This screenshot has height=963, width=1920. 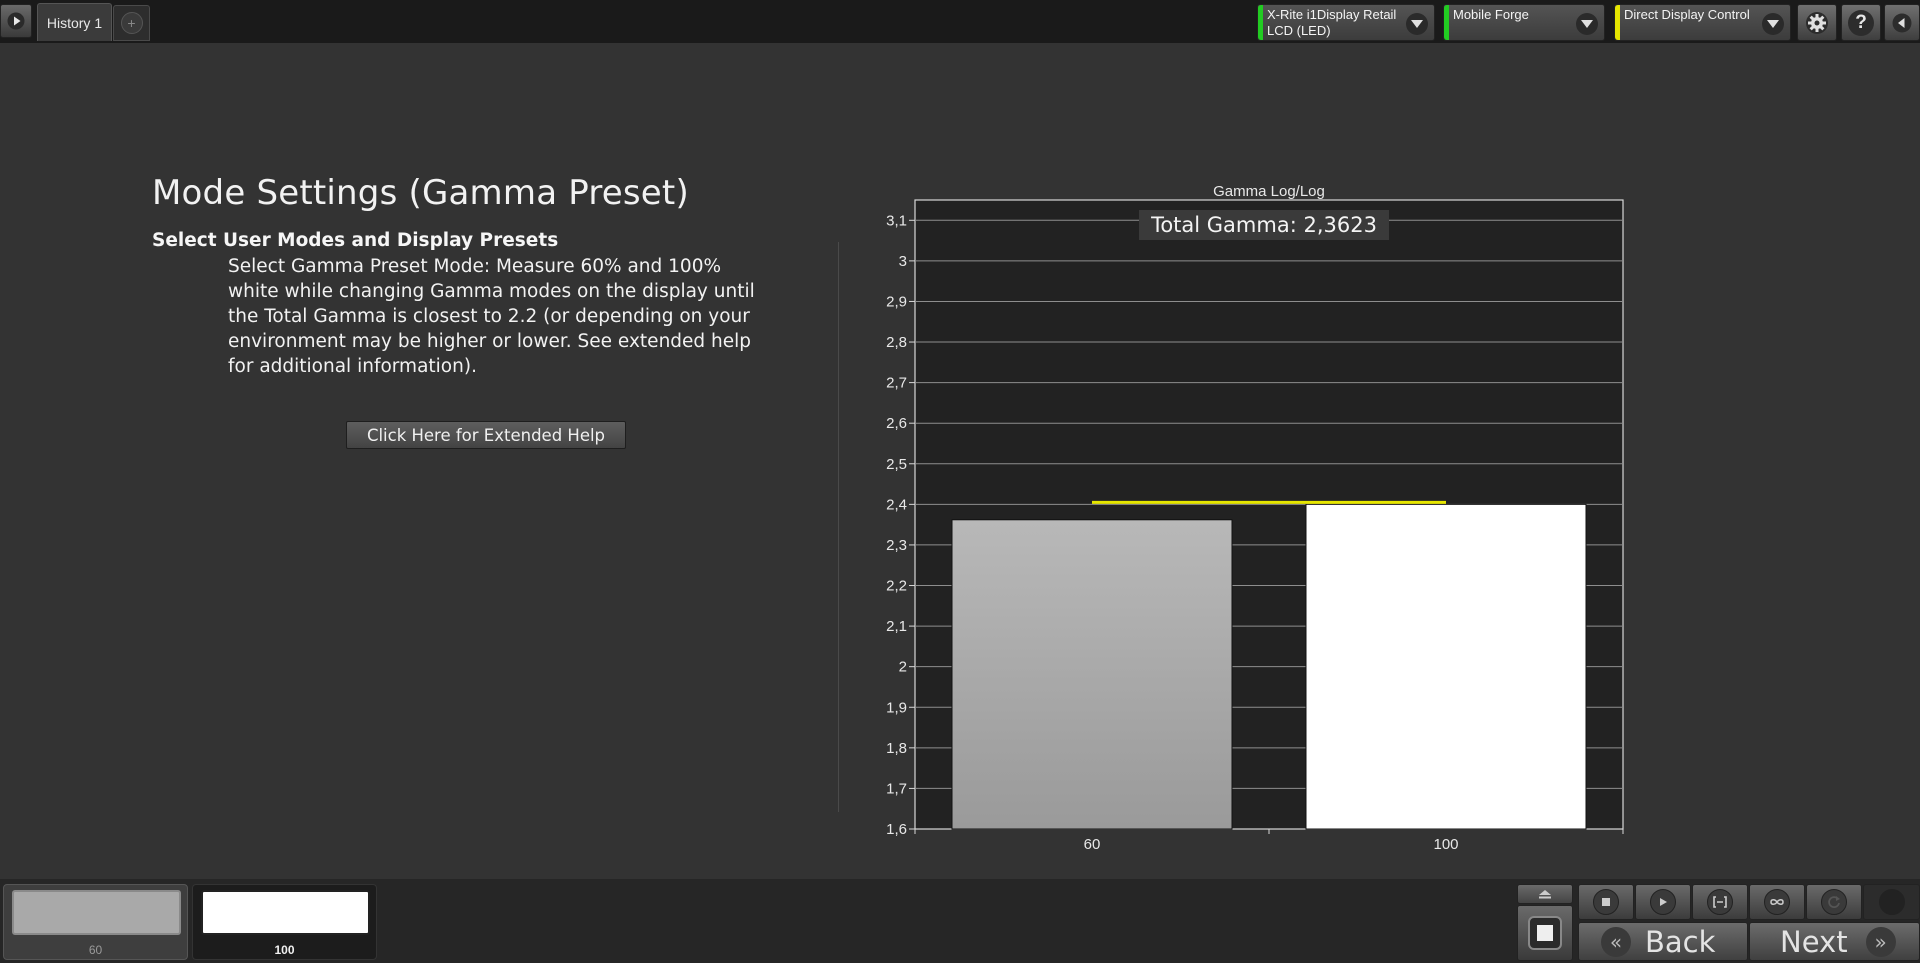 I want to click on next-label: Next, so click(x=1814, y=941).